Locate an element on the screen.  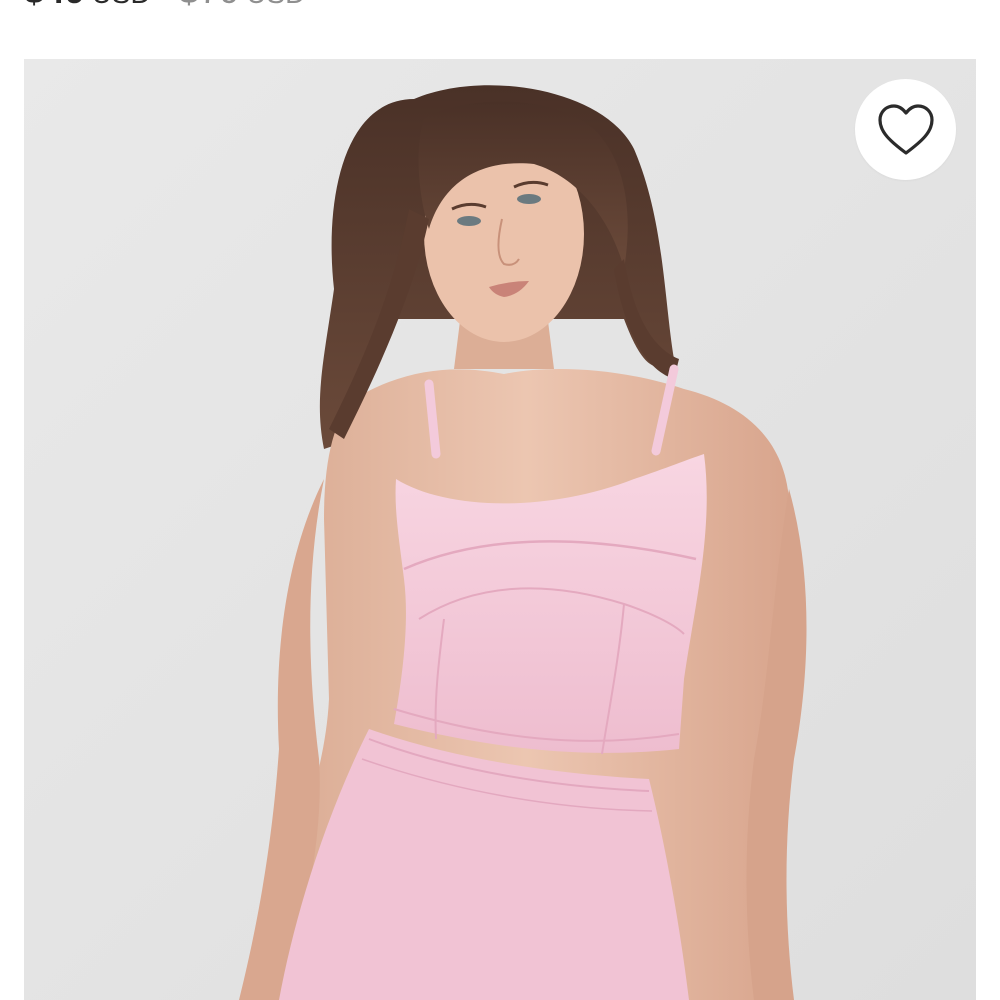
original-price: $79 USD is located at coordinates (242, 6).